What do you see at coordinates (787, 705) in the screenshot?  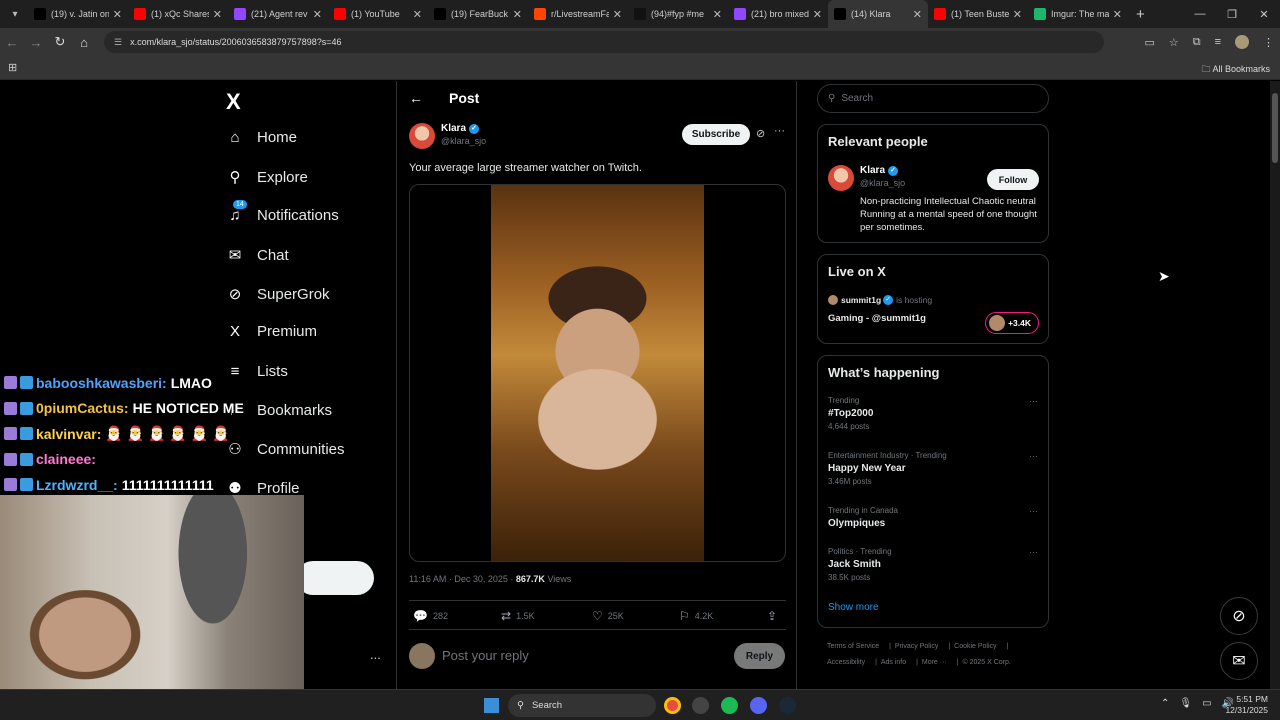 I see `steam-taskbar-icon` at bounding box center [787, 705].